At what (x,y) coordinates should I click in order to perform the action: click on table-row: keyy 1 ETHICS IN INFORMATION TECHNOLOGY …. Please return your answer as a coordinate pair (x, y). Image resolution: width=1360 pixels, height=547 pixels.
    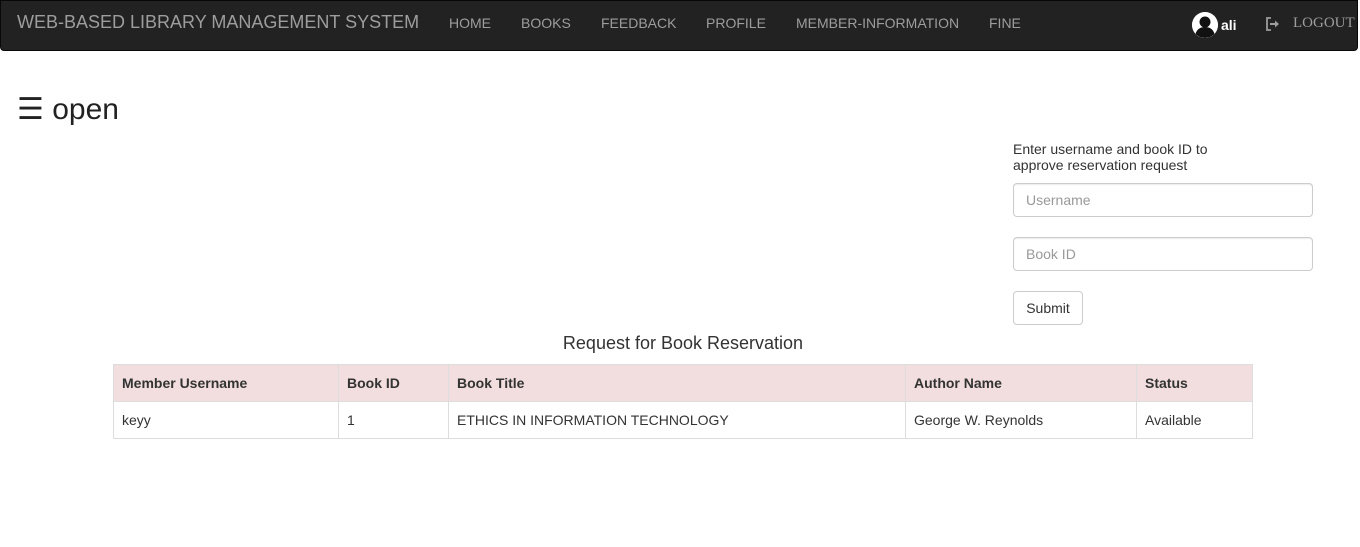
    Looking at the image, I should click on (683, 420).